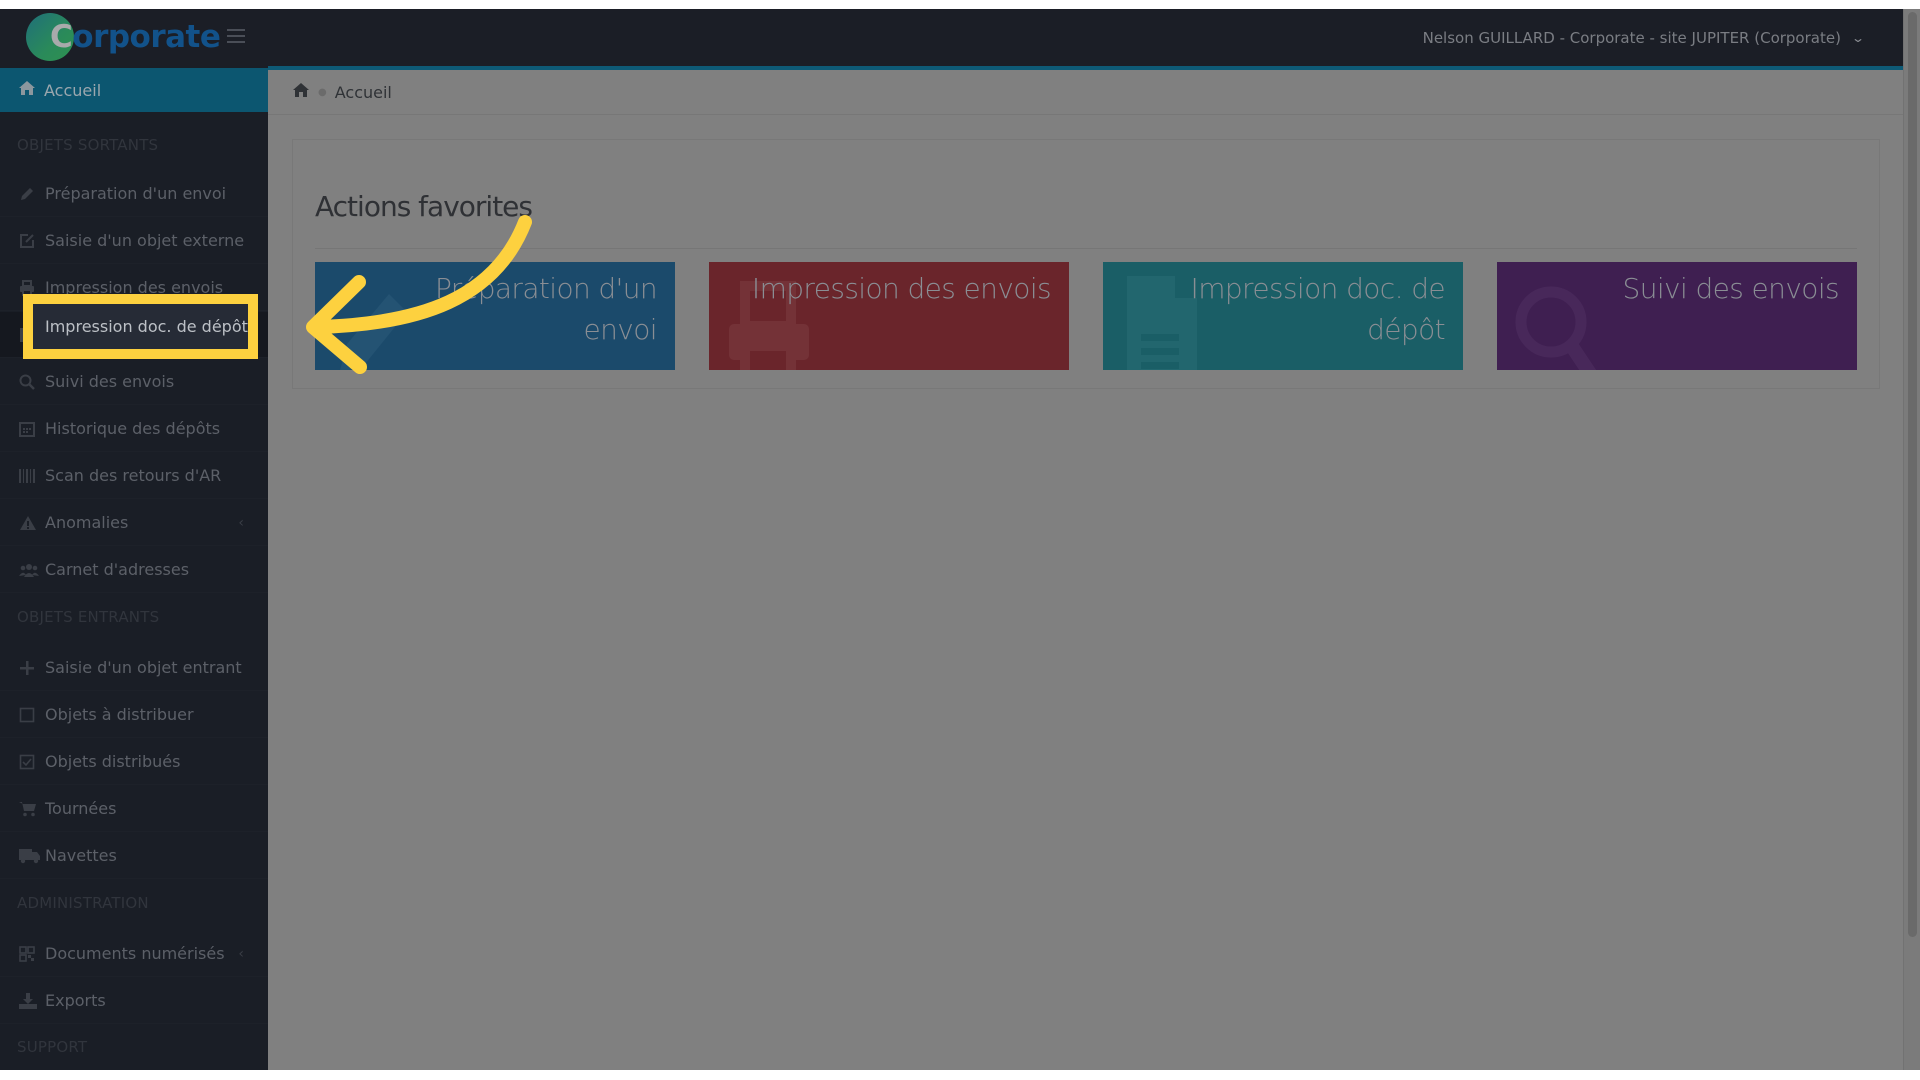 The image size is (1920, 1080). Describe the element at coordinates (134, 809) in the screenshot. I see `sidebar-item-tournees: Tournées` at that location.